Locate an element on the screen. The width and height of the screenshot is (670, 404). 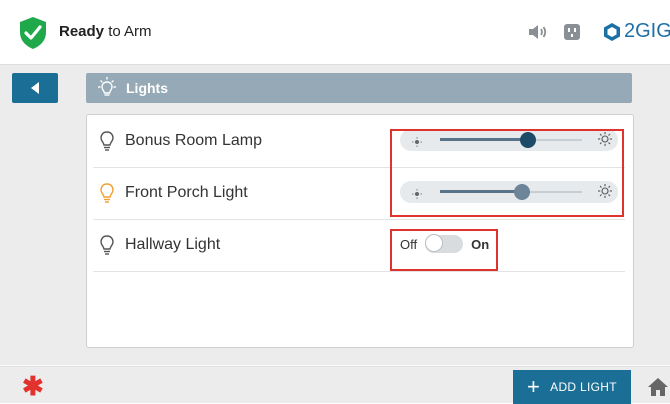
add-light-label: ADD LIGHT is located at coordinates (583, 387).